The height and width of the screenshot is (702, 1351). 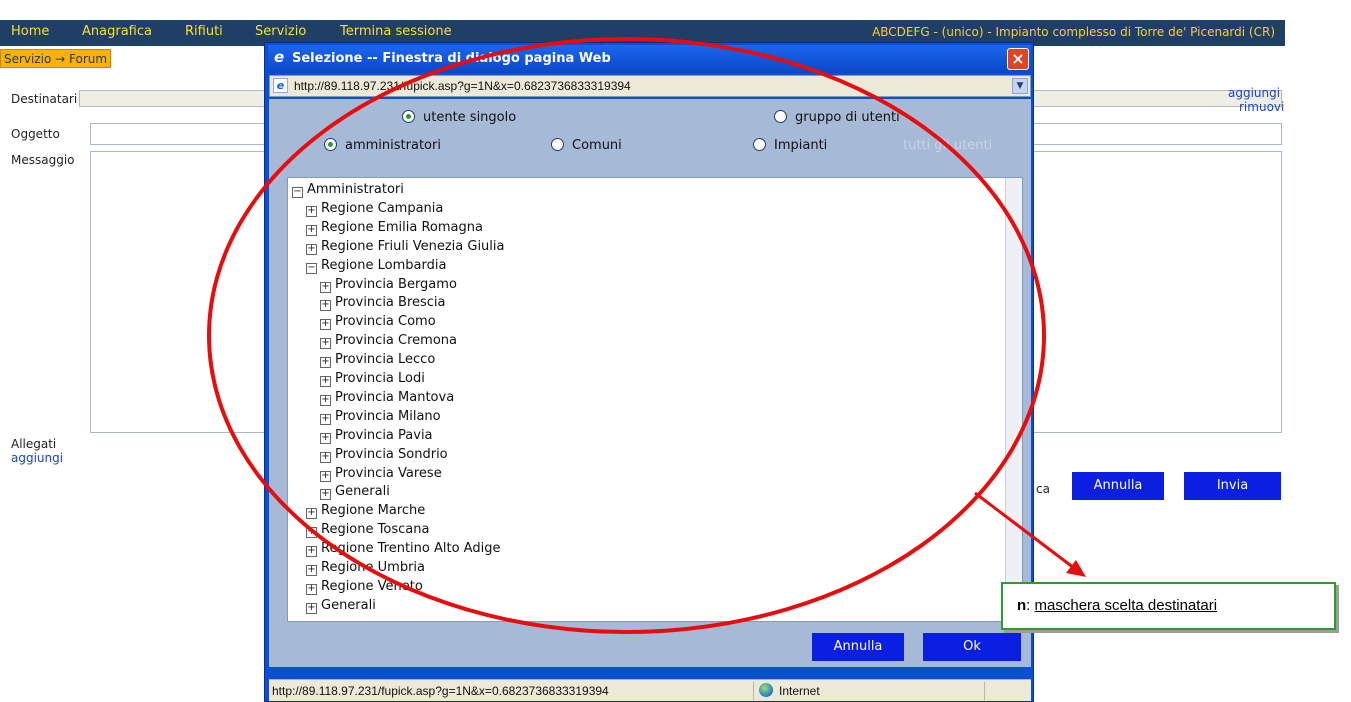 I want to click on radio-checked-icon, so click(x=408, y=116).